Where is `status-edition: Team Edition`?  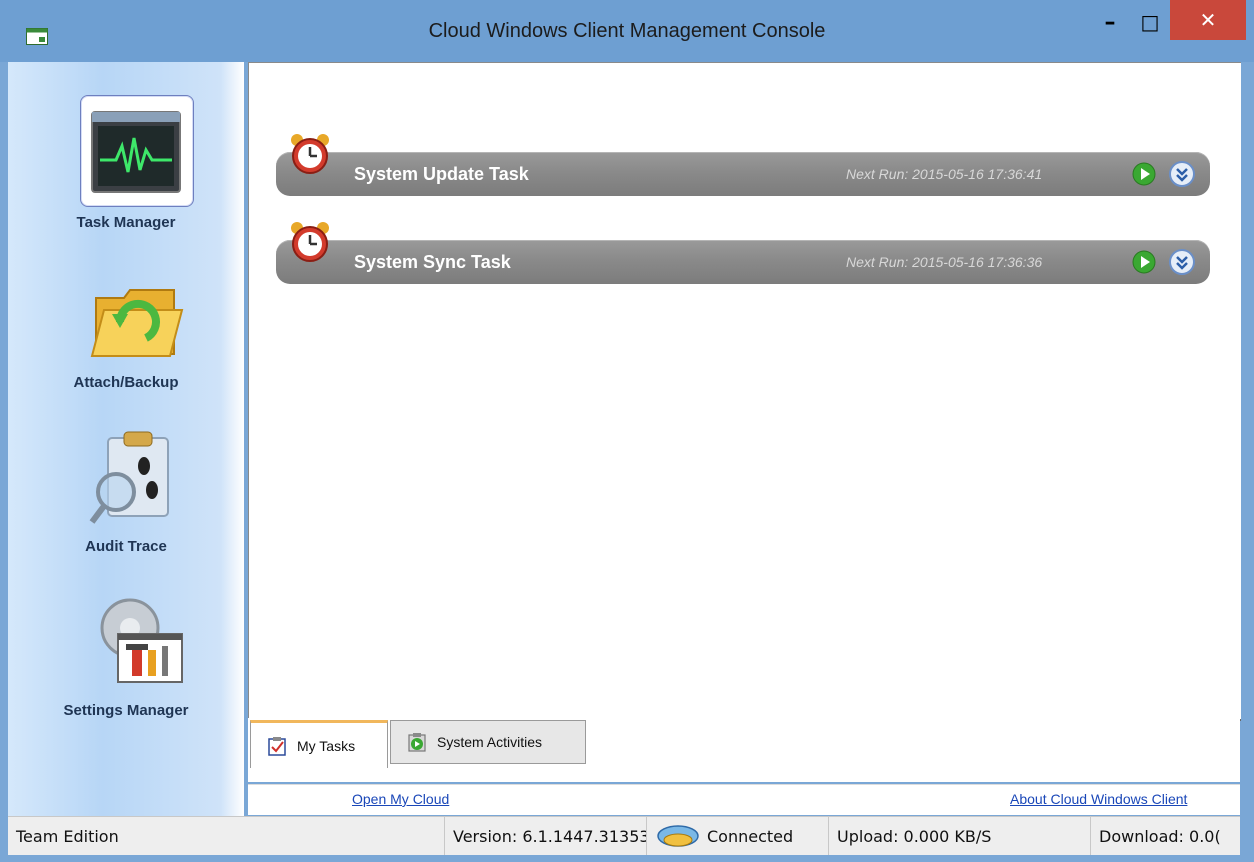
status-edition: Team Edition is located at coordinates (67, 836).